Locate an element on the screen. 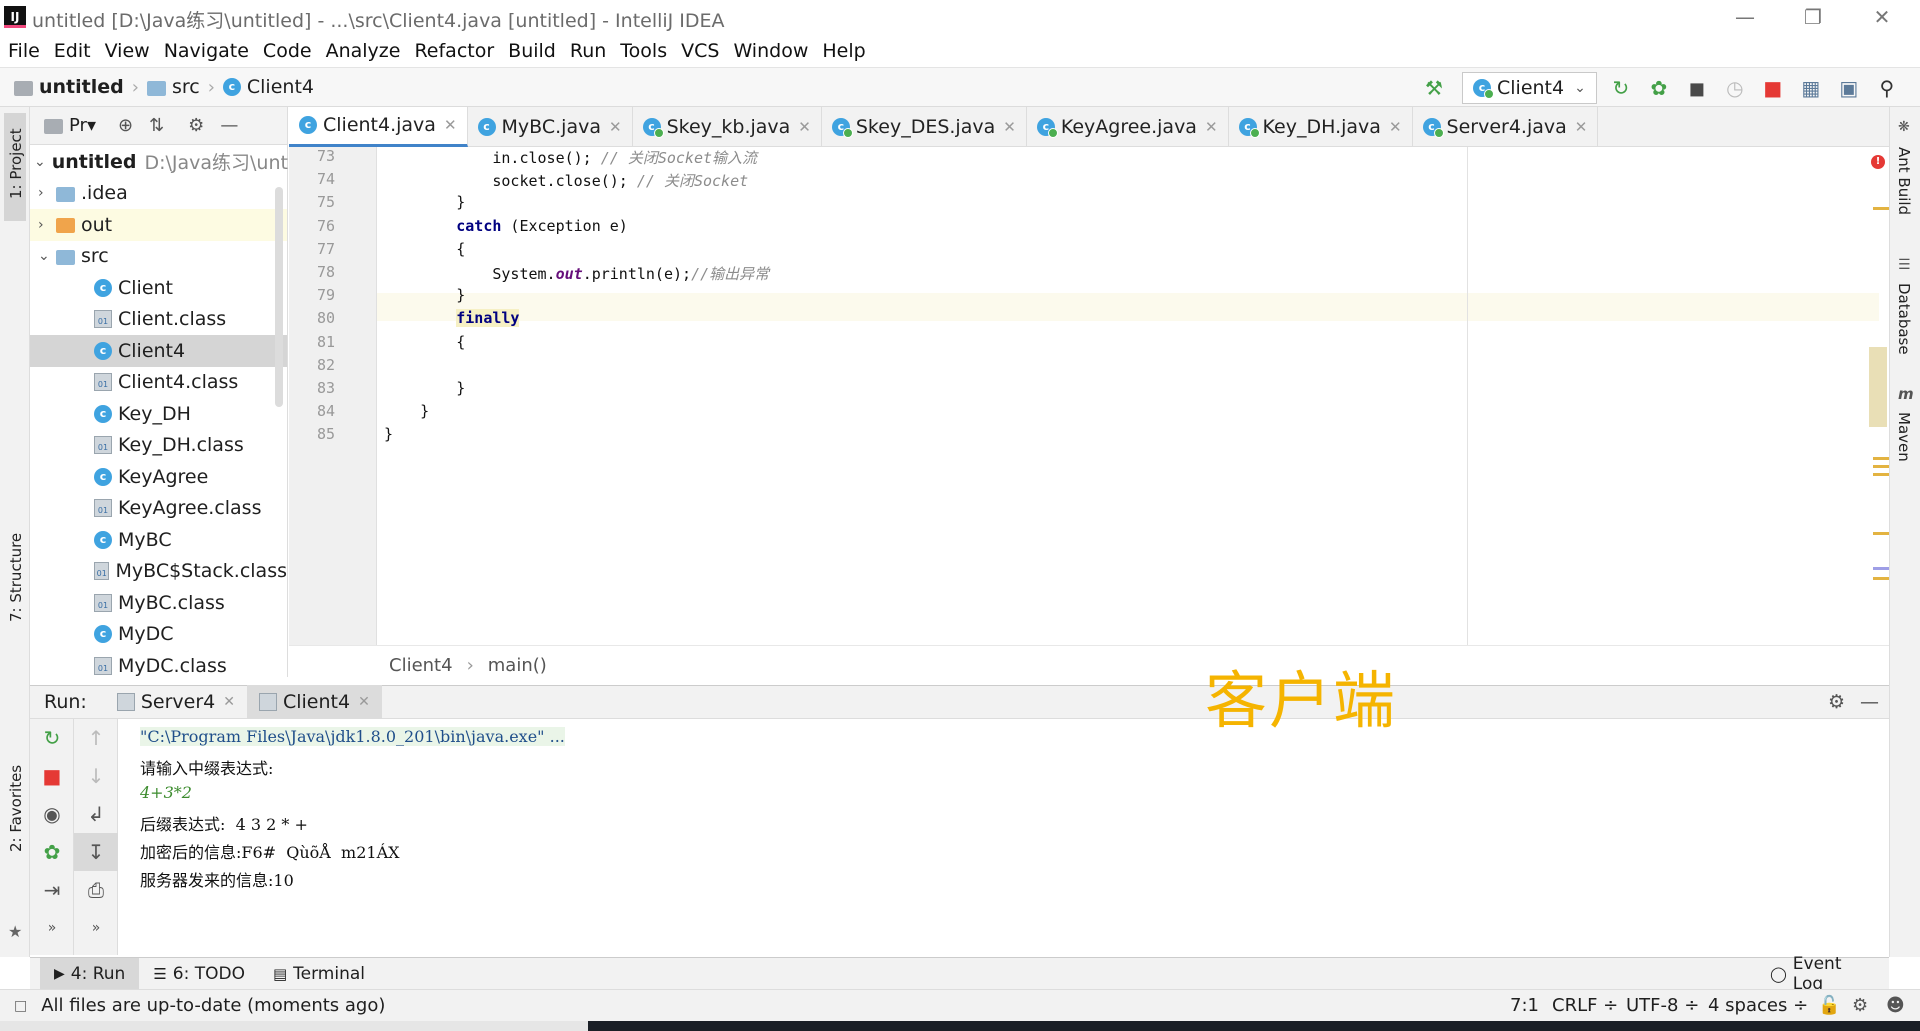 The image size is (1920, 1031). tree-item: 01 MyDC.class is located at coordinates (158, 666).